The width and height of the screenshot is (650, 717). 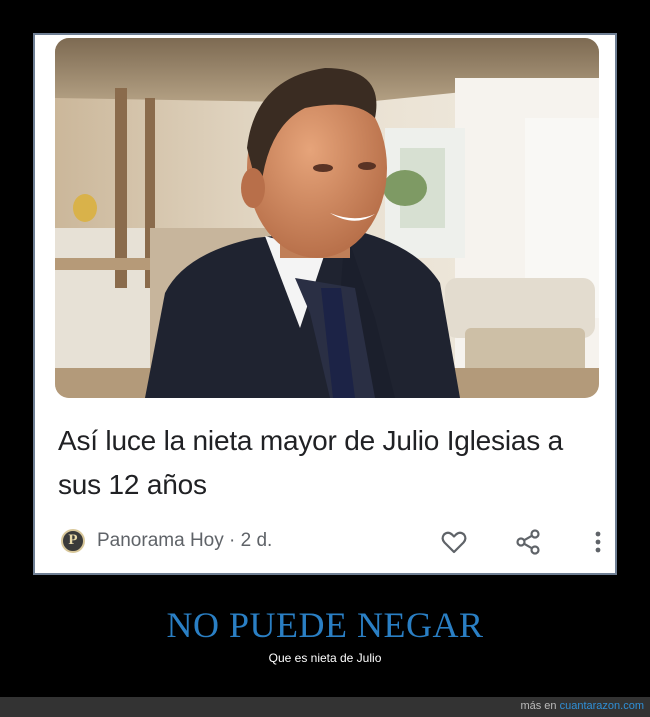 I want to click on share-button, so click(x=528, y=542).